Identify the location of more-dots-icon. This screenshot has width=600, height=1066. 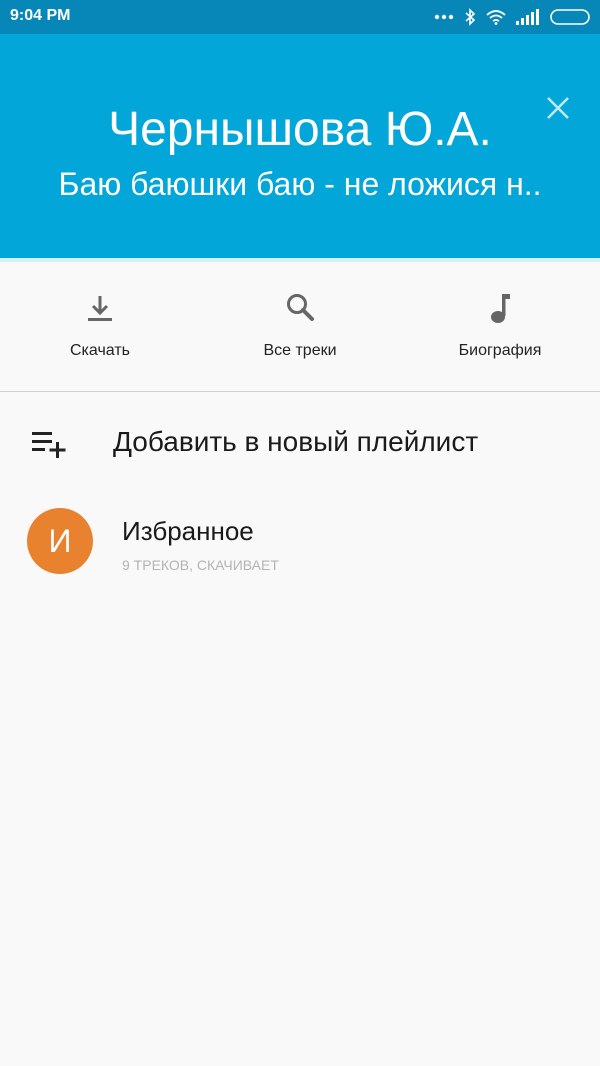
(444, 17).